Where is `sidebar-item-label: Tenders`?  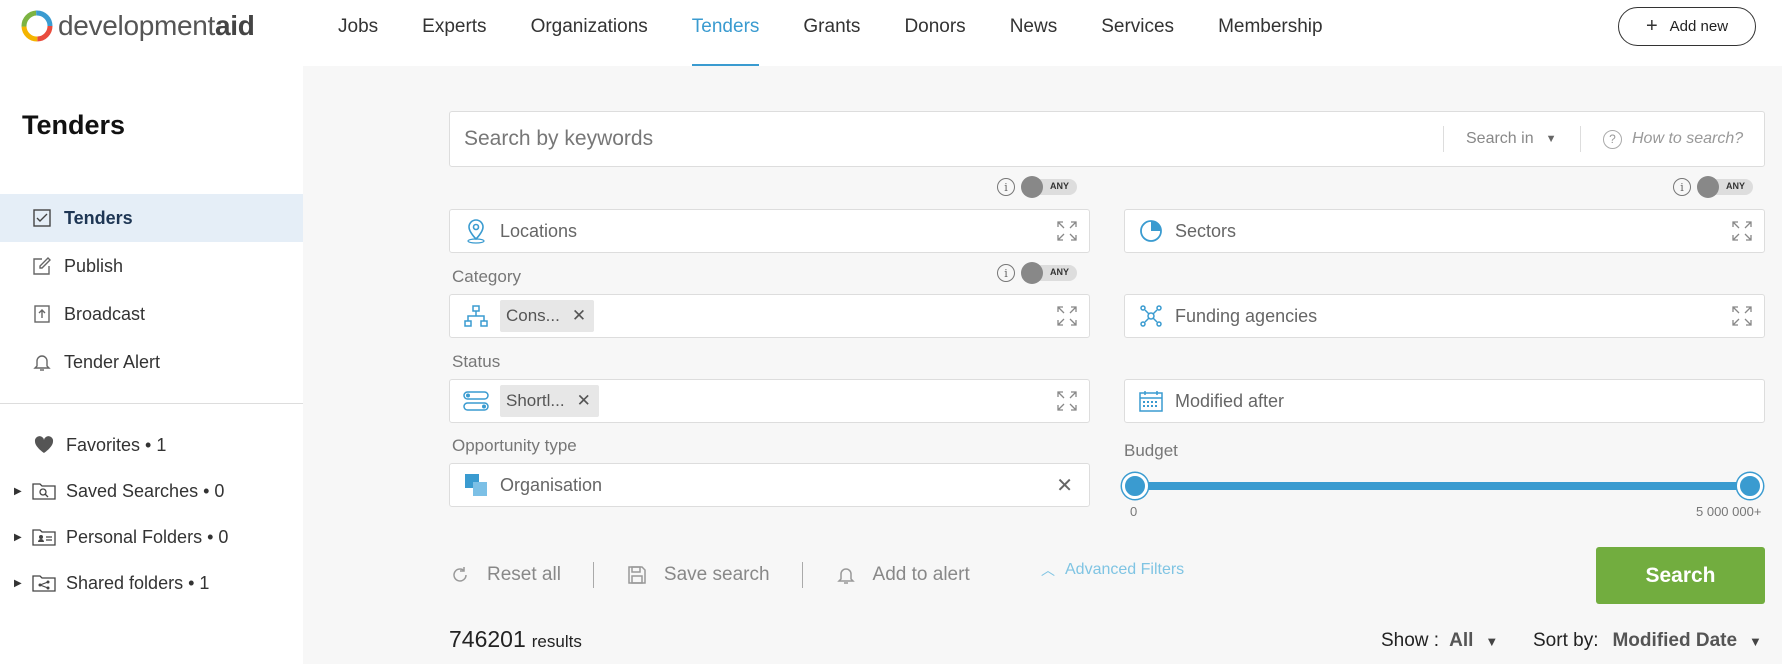
sidebar-item-label: Tenders is located at coordinates (98, 217).